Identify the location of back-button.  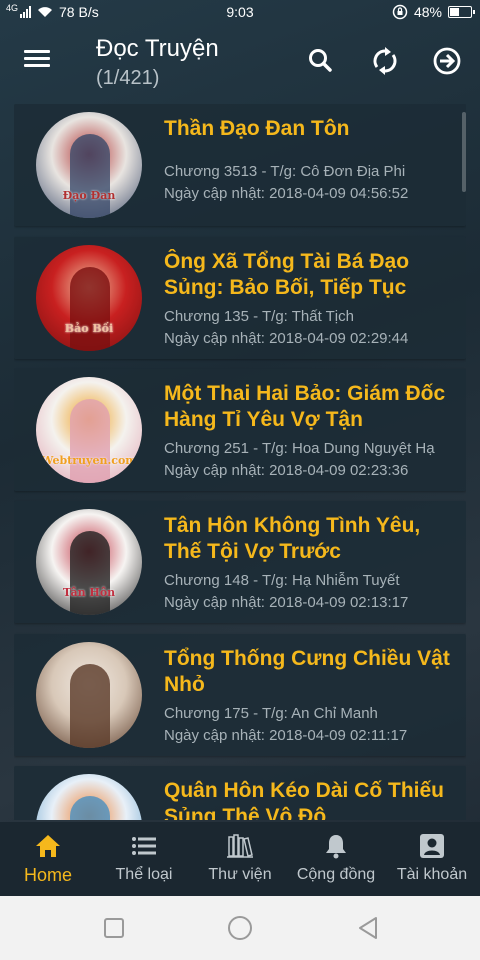
(368, 928).